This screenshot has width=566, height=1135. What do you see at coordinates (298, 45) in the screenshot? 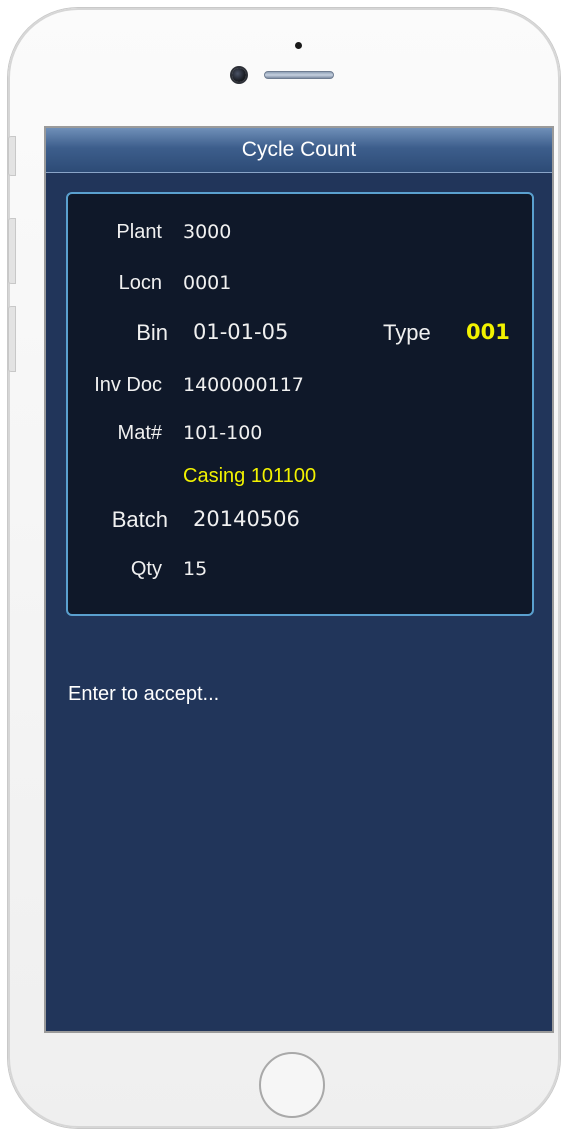
I see `proximity-sensor` at bounding box center [298, 45].